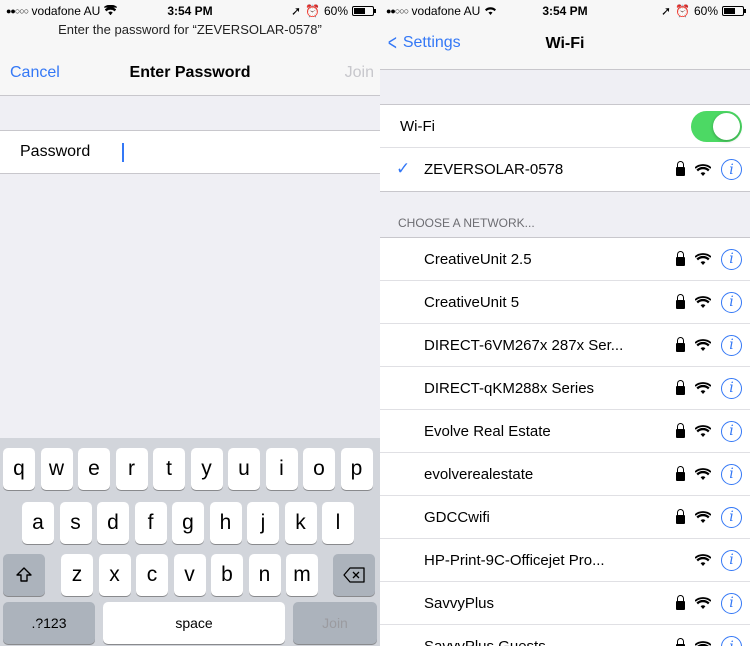 This screenshot has height=646, width=750. Describe the element at coordinates (150, 523) in the screenshot. I see `key-f: f` at that location.